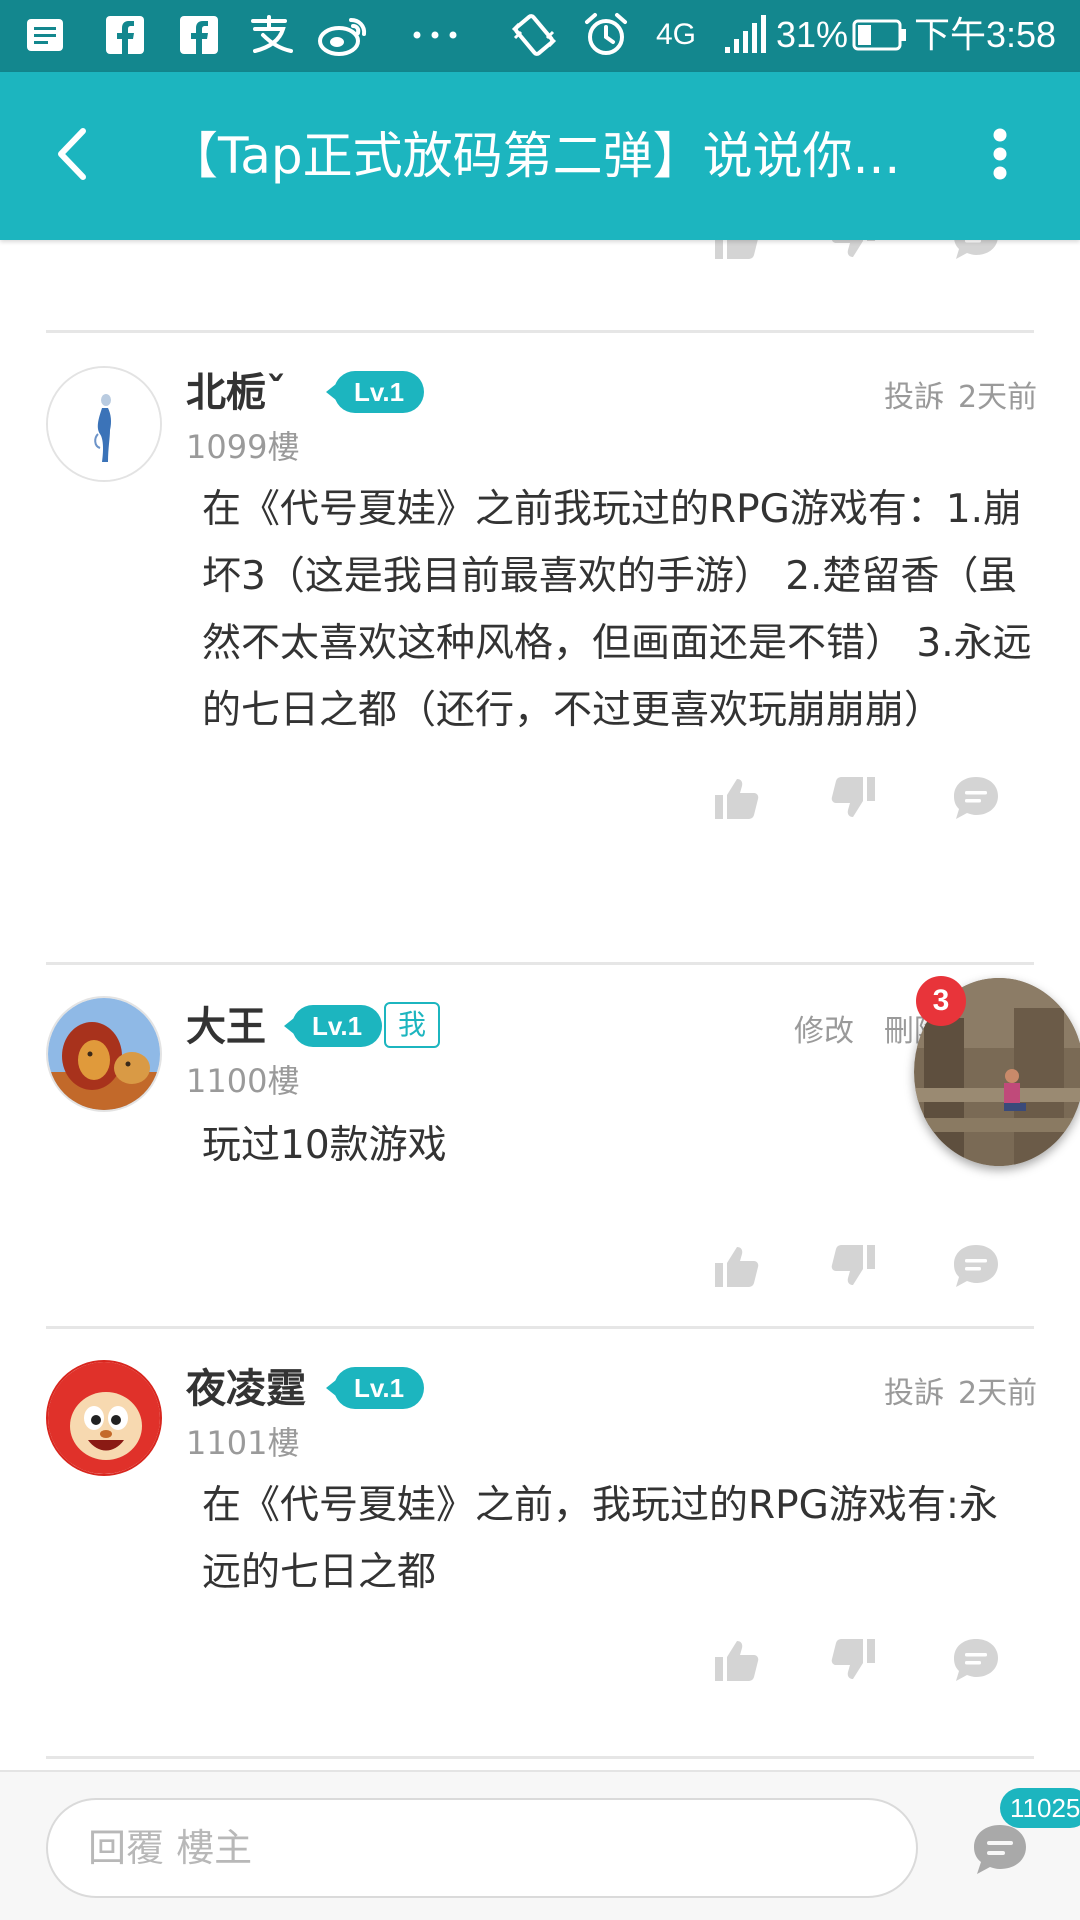 This screenshot has height=1920, width=1080. I want to click on status-bar: 4G 31% 下午3:58, so click(540, 36).